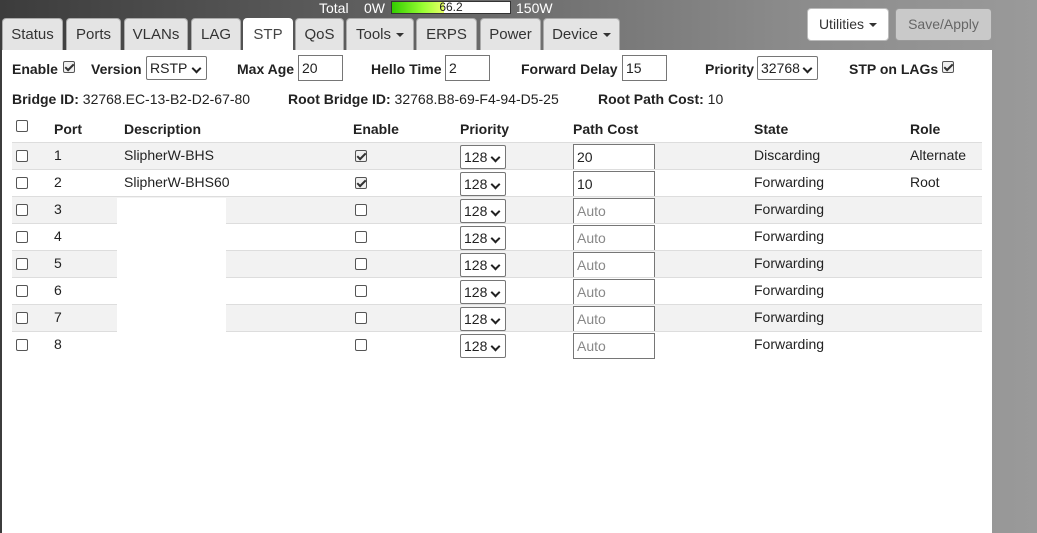 This screenshot has height=533, width=1037. I want to click on root-bridge-id: Root Bridge ID: 32768.B8-69-F4-94-D5-25, so click(423, 99).